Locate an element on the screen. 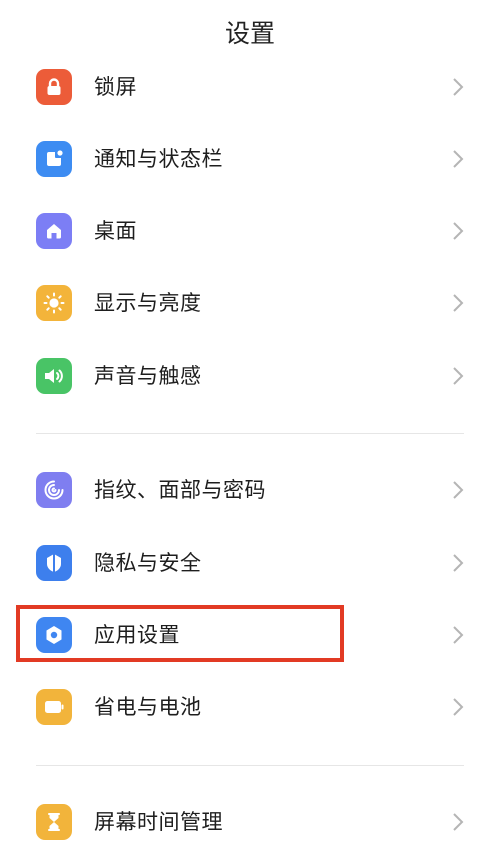  highlight-box is located at coordinates (180, 633).